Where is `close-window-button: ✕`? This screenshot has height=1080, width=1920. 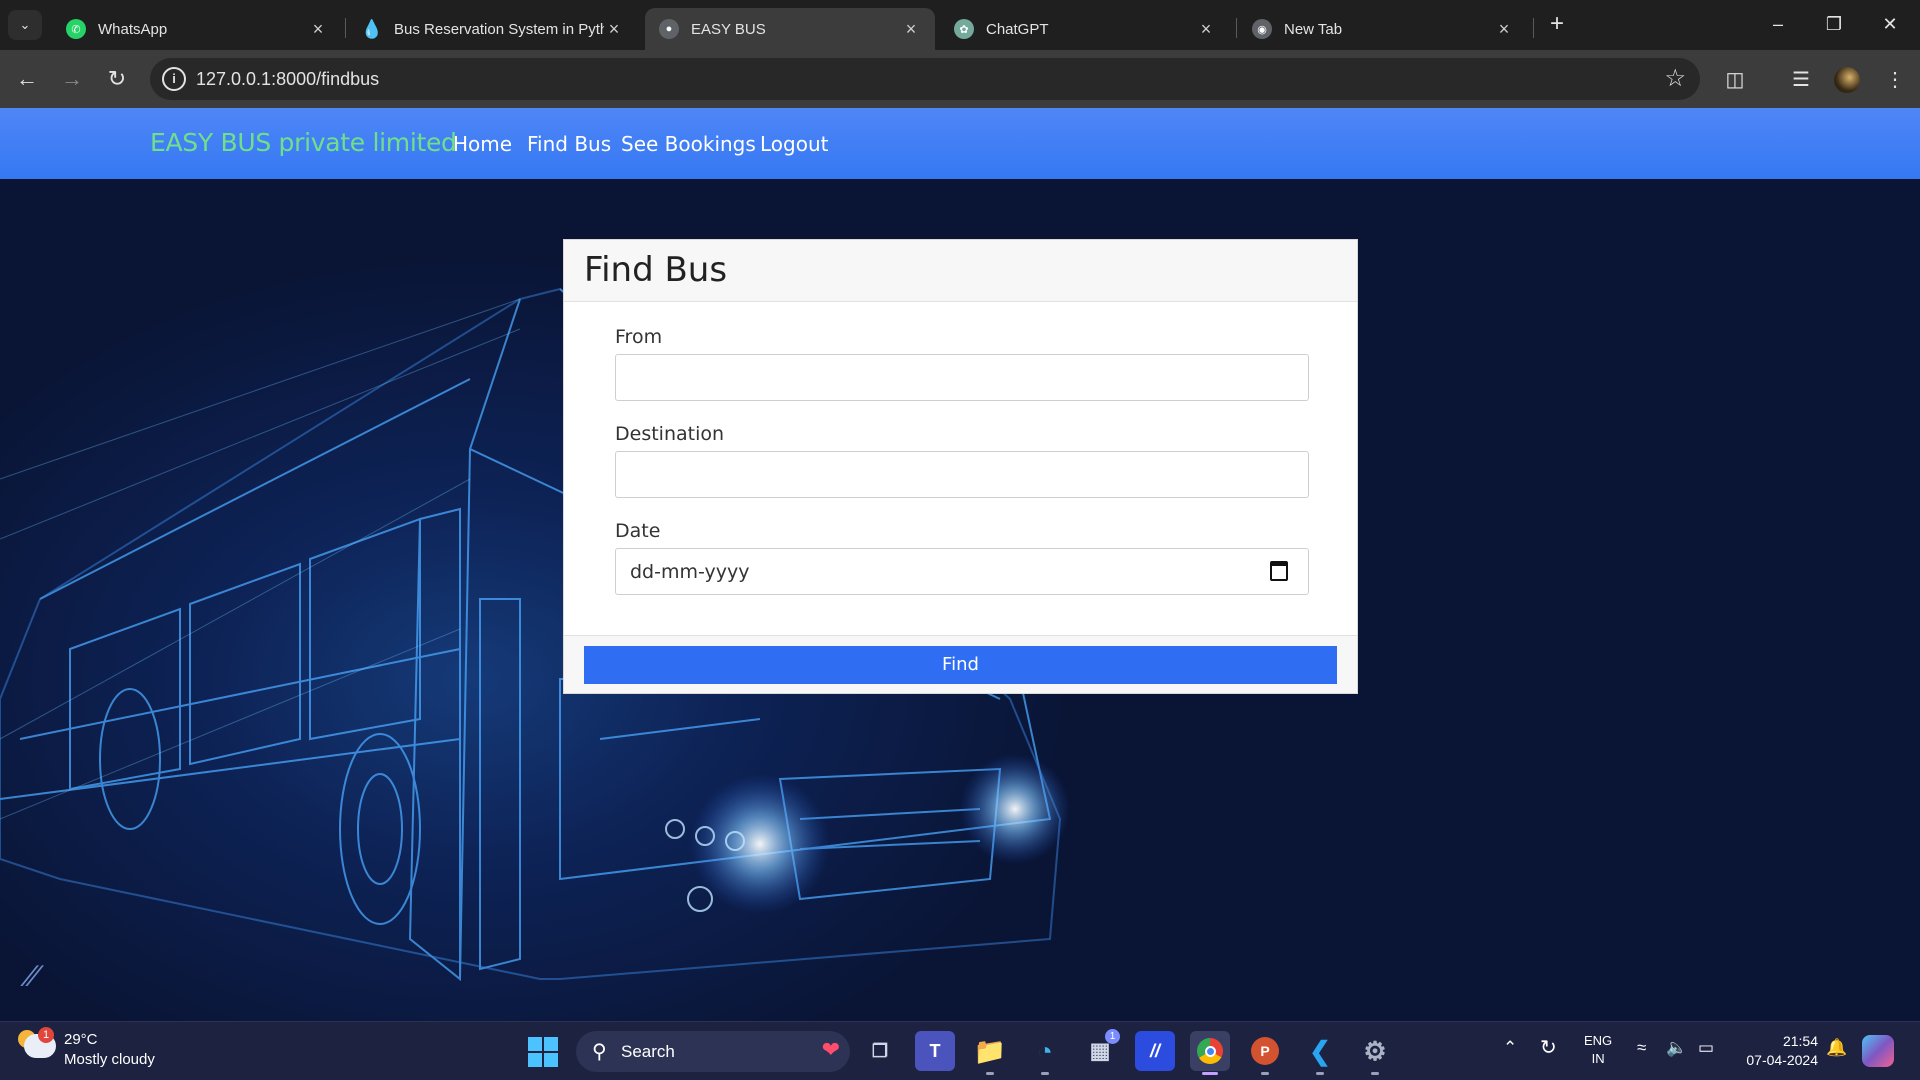
close-window-button: ✕ is located at coordinates (1890, 24).